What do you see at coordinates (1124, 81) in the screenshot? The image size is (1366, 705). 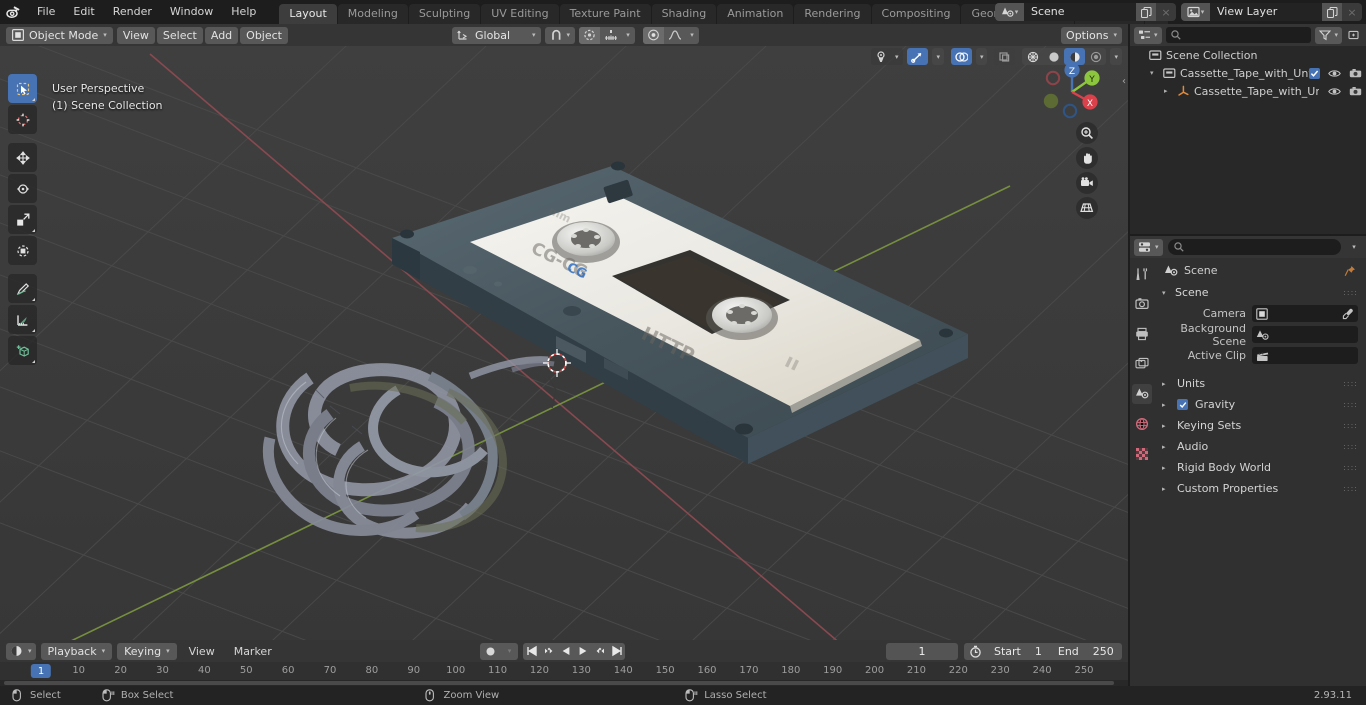 I see `collapse-sidebar-arrow: ‹` at bounding box center [1124, 81].